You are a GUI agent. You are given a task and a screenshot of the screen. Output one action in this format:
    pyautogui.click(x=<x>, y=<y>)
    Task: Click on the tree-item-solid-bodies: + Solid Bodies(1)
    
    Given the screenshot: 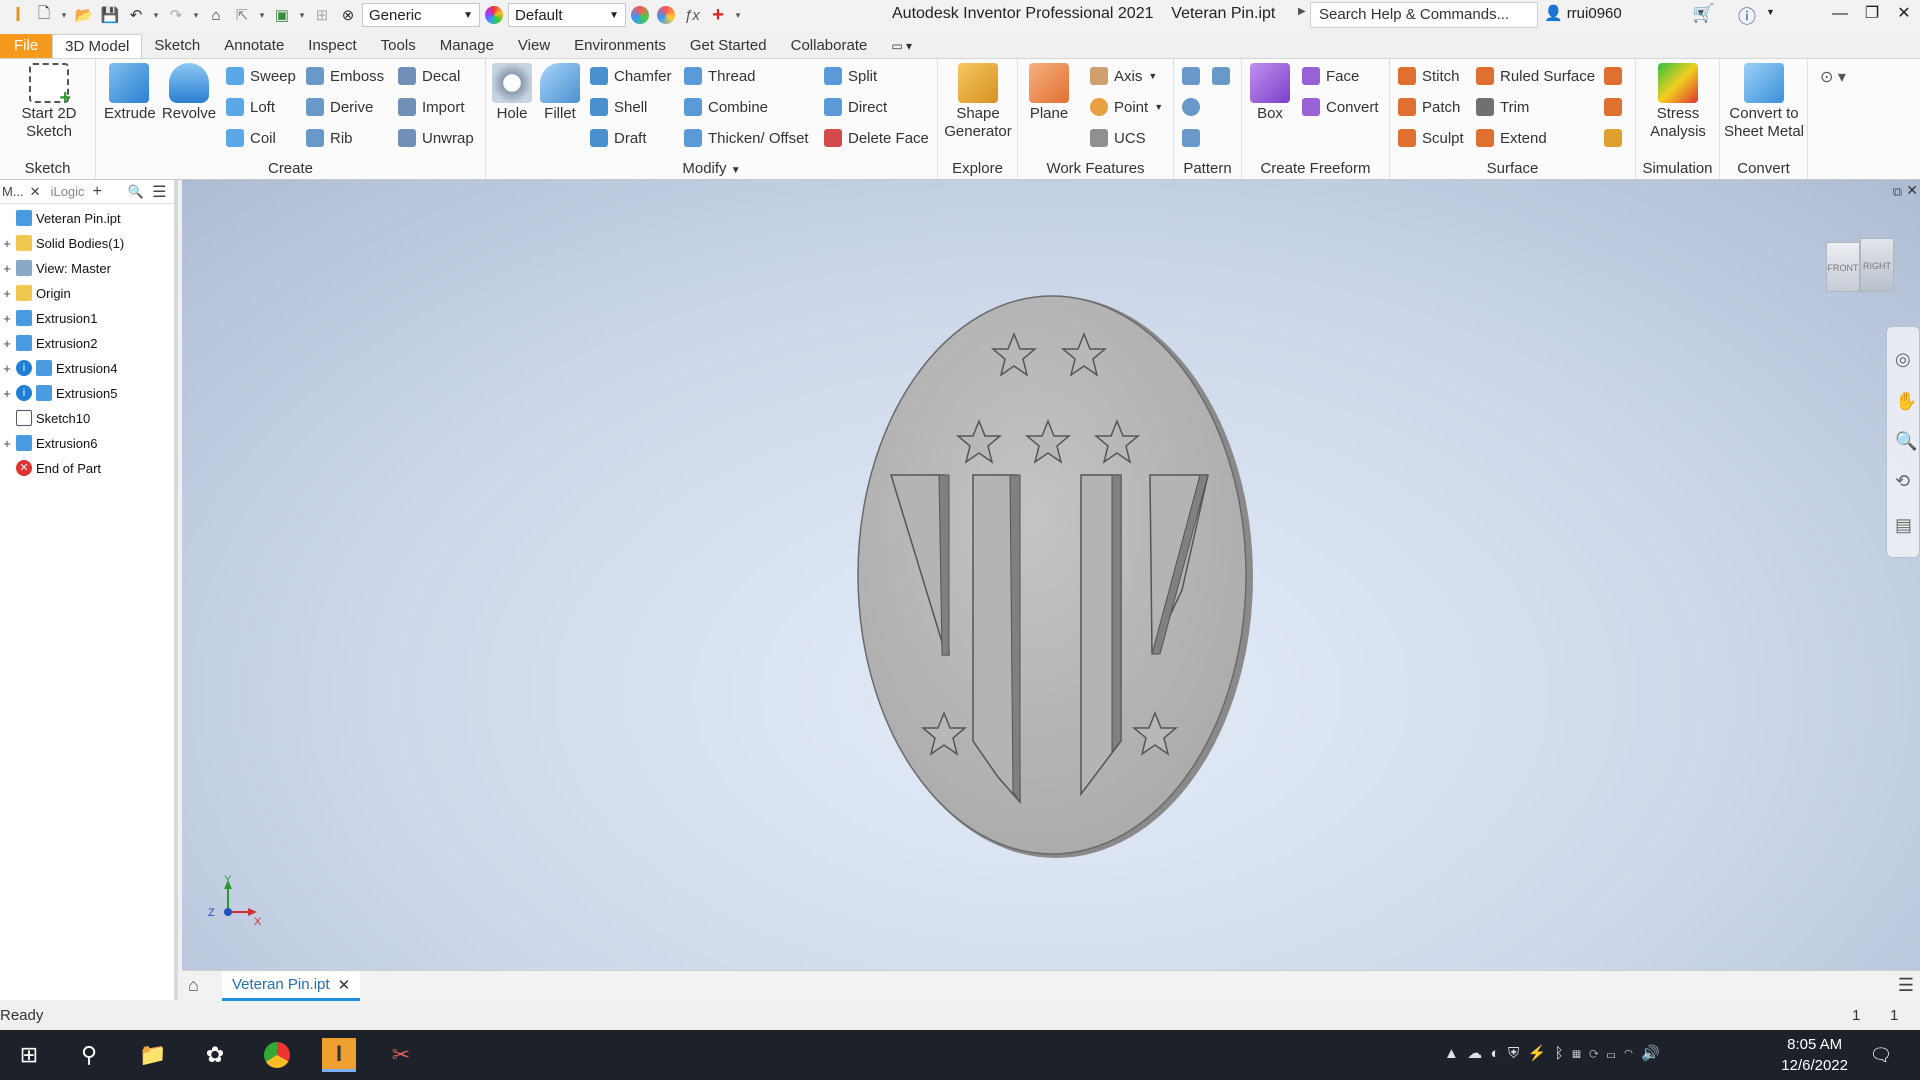 What is the action you would take?
    pyautogui.click(x=62, y=243)
    